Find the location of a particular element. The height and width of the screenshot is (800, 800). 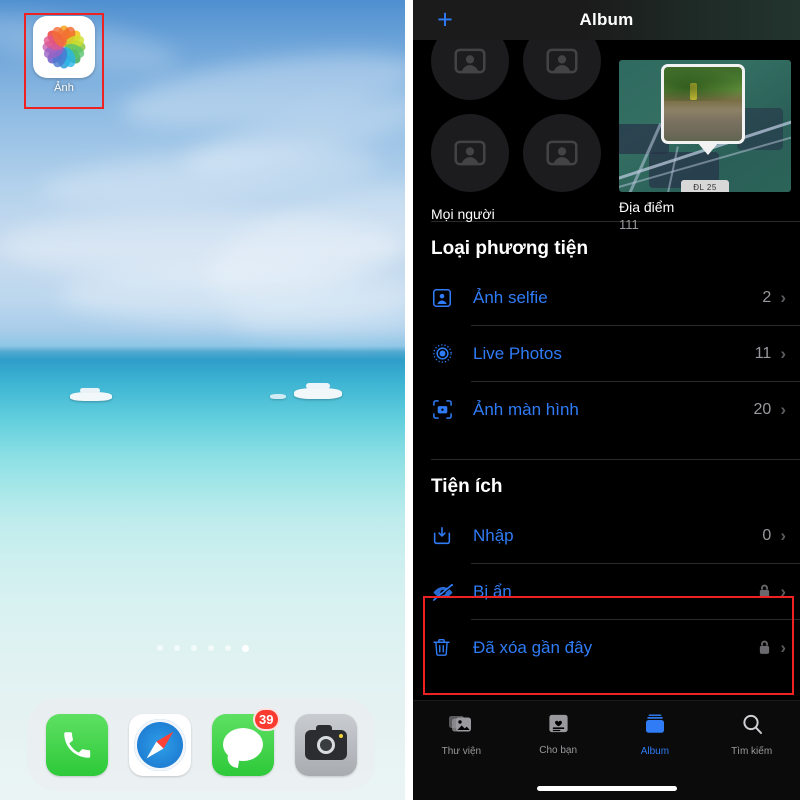

tab-label: Tìm kiếm is located at coordinates (752, 751).